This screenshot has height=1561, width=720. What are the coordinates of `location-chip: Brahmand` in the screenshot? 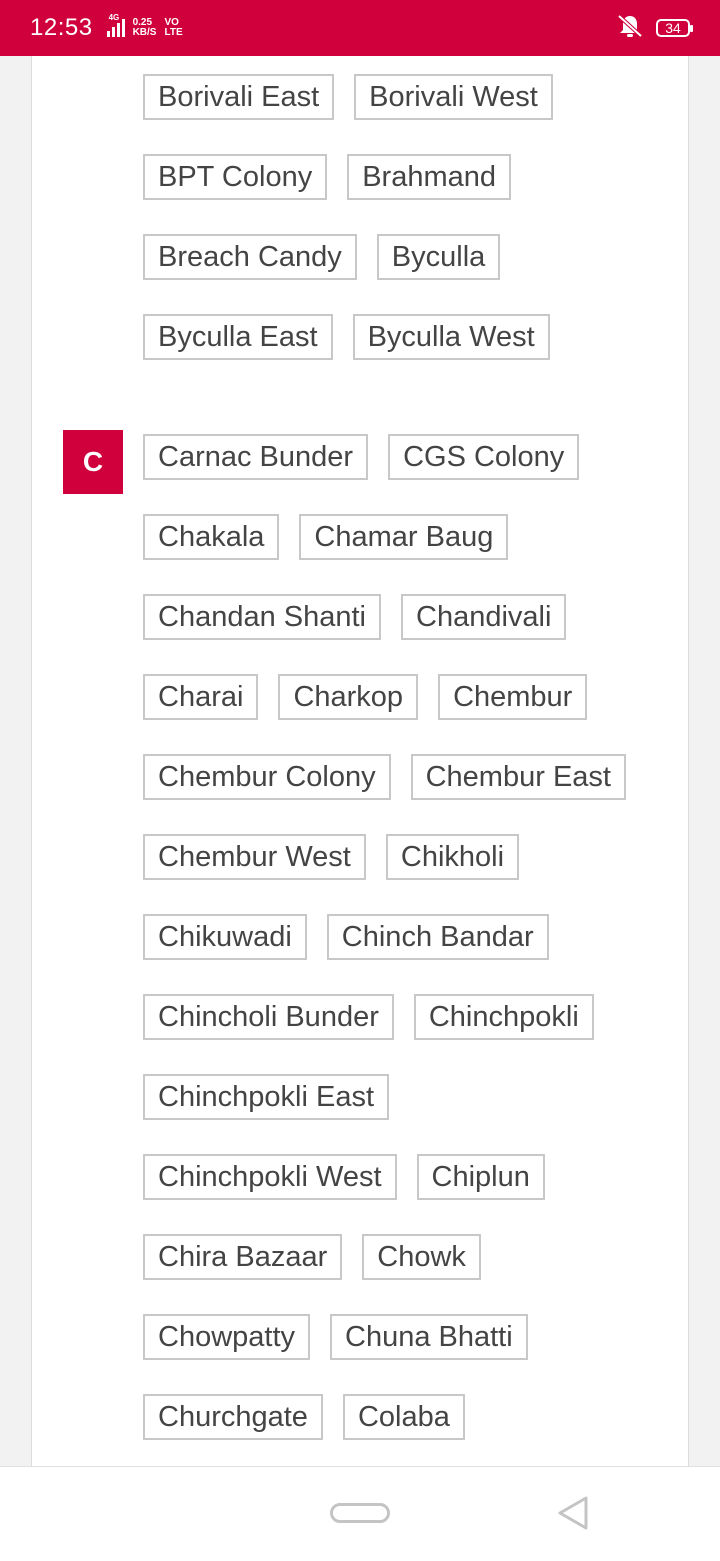 It's located at (429, 177).